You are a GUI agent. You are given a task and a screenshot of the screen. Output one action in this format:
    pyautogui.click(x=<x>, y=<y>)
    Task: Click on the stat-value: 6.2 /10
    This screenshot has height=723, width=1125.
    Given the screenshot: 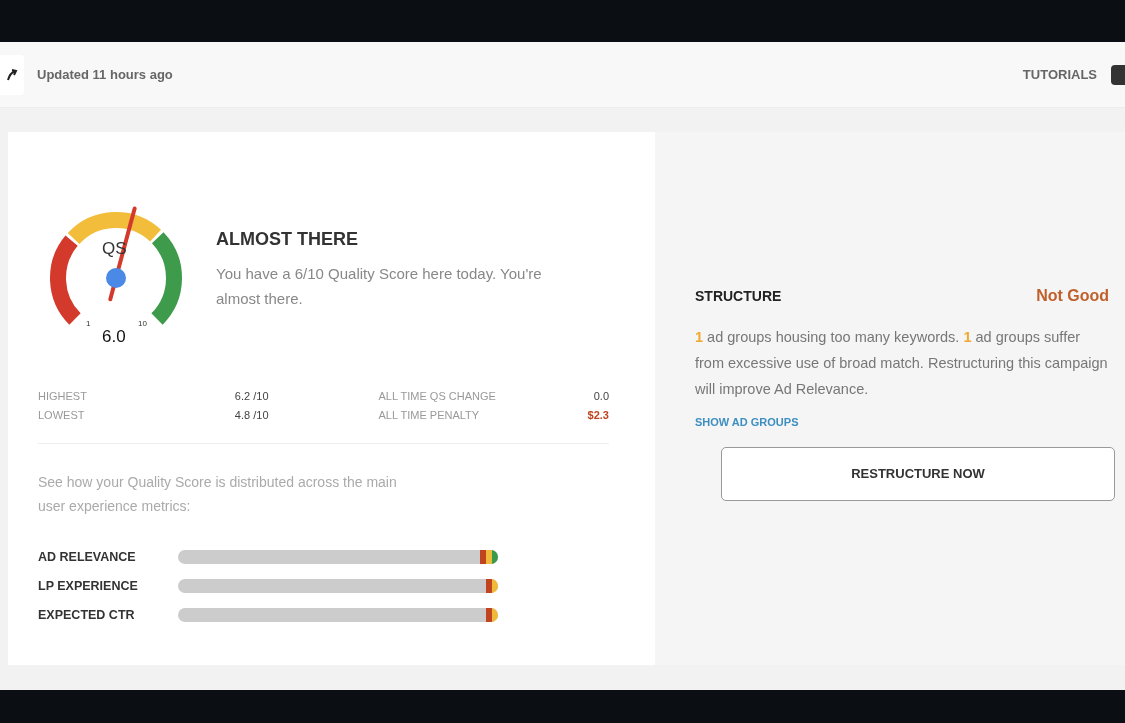 What is the action you would take?
    pyautogui.click(x=251, y=396)
    